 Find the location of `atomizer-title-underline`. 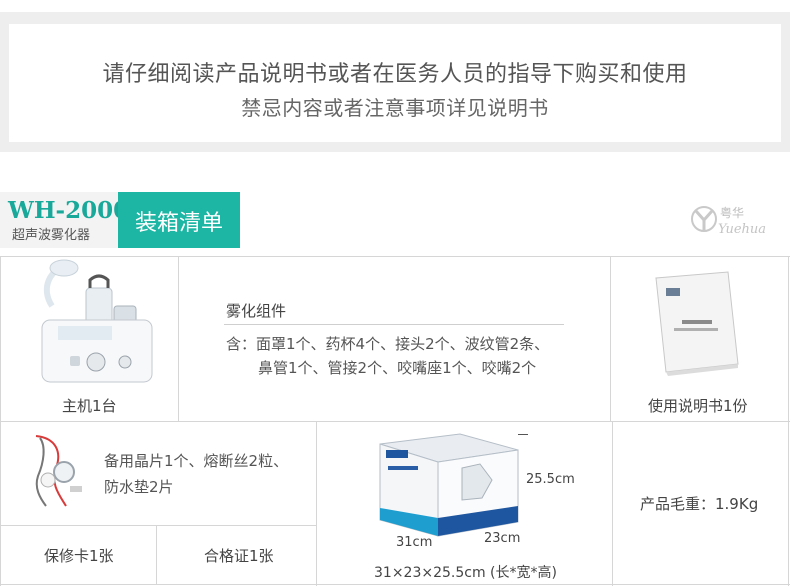

atomizer-title-underline is located at coordinates (394, 324).